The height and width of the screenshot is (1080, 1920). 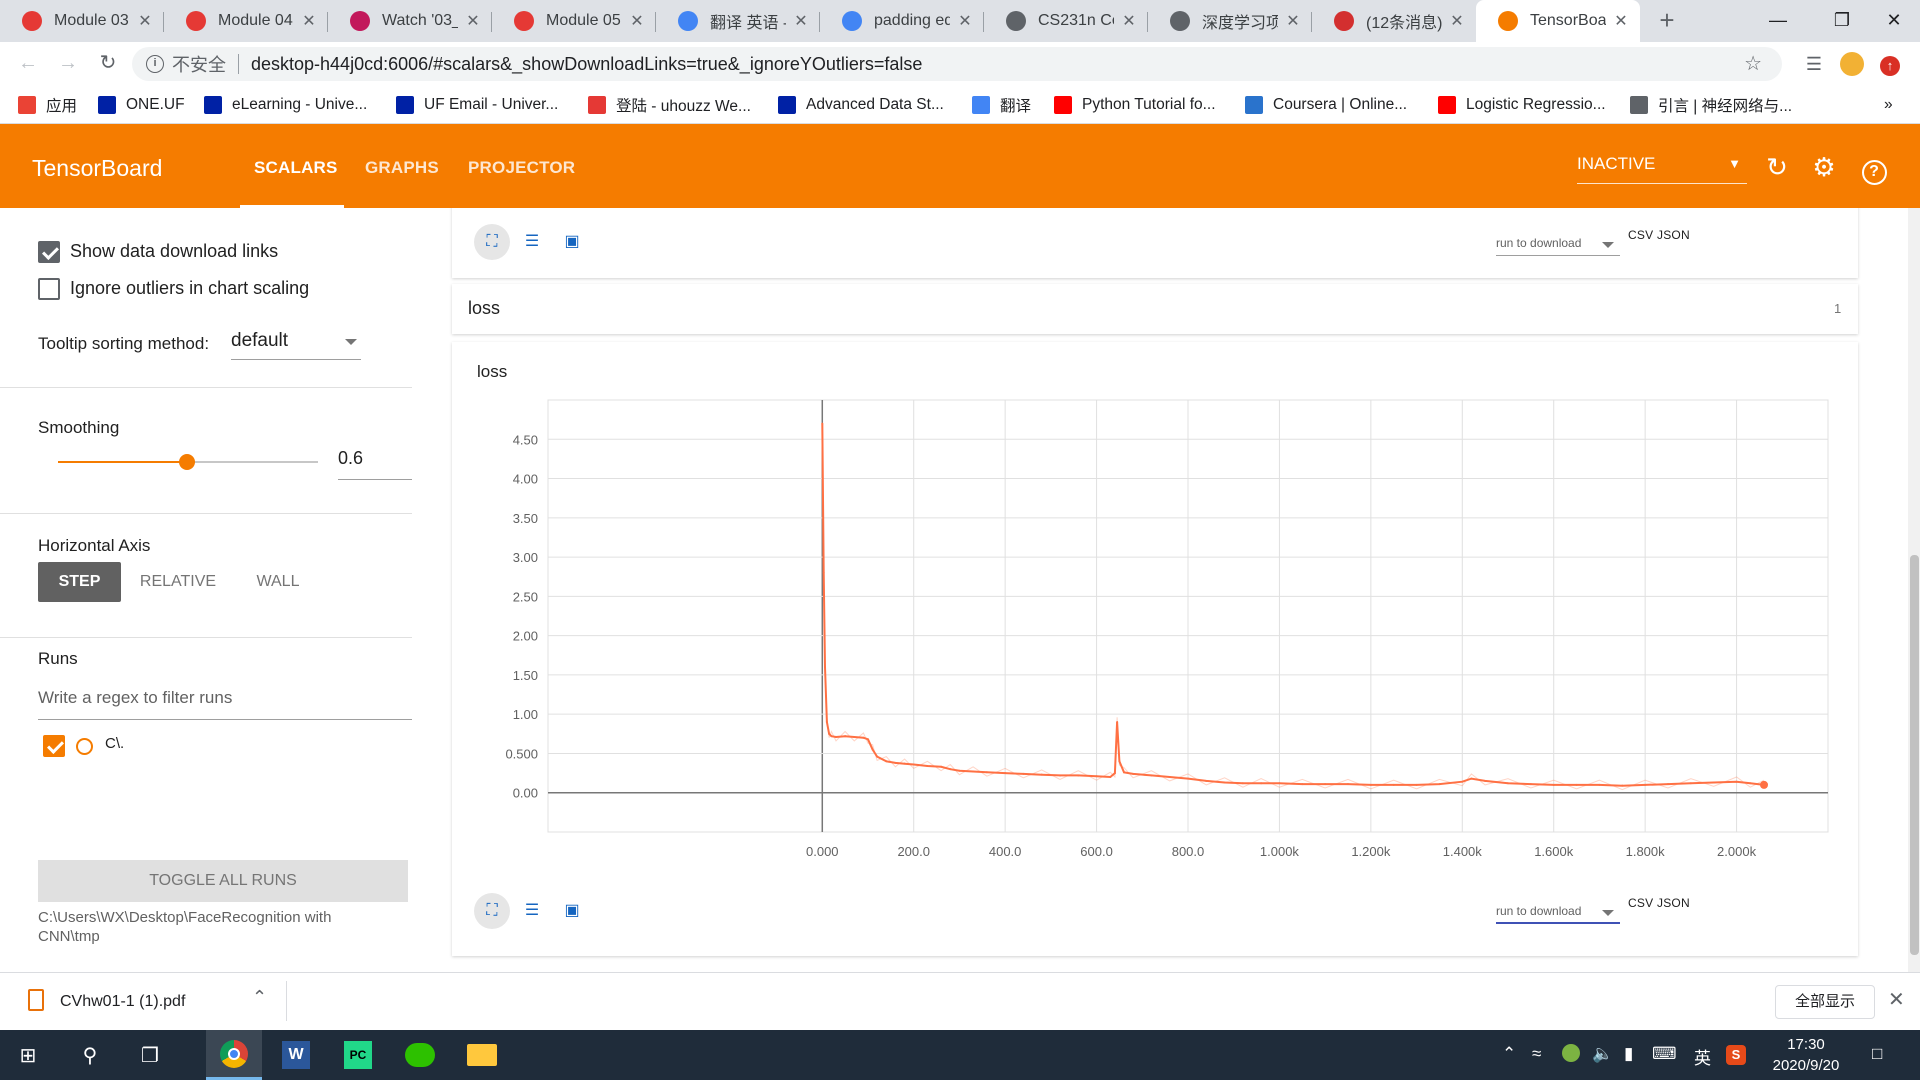 What do you see at coordinates (178, 582) in the screenshot?
I see `axis-relative-button: RELATIVE` at bounding box center [178, 582].